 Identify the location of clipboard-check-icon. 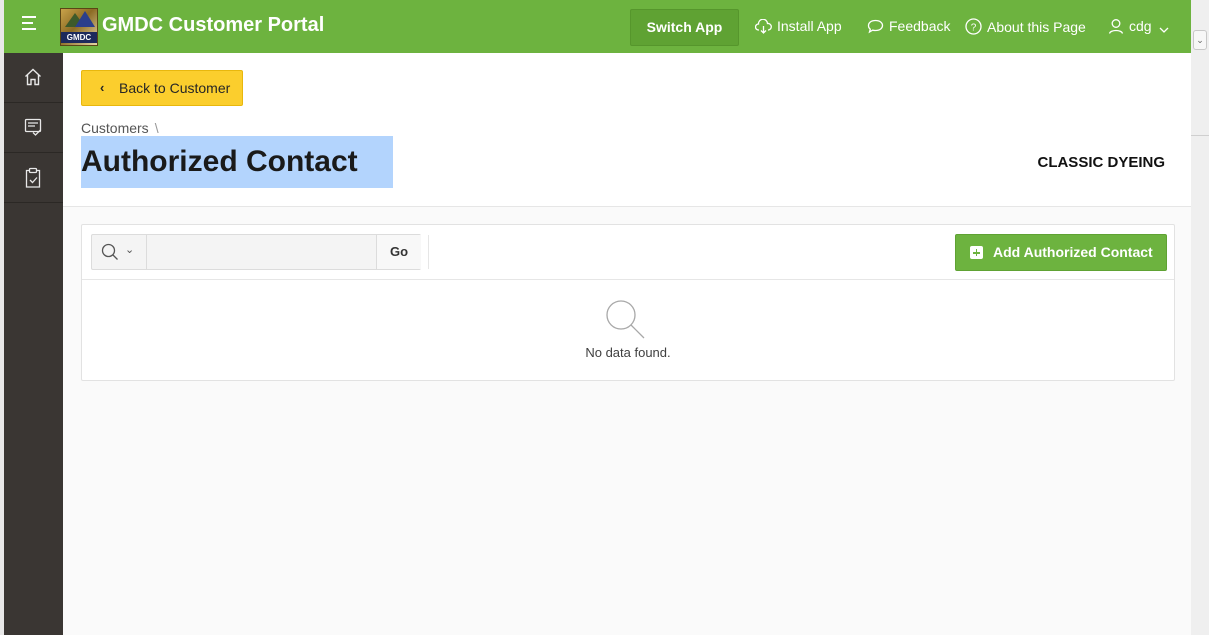
(33, 177).